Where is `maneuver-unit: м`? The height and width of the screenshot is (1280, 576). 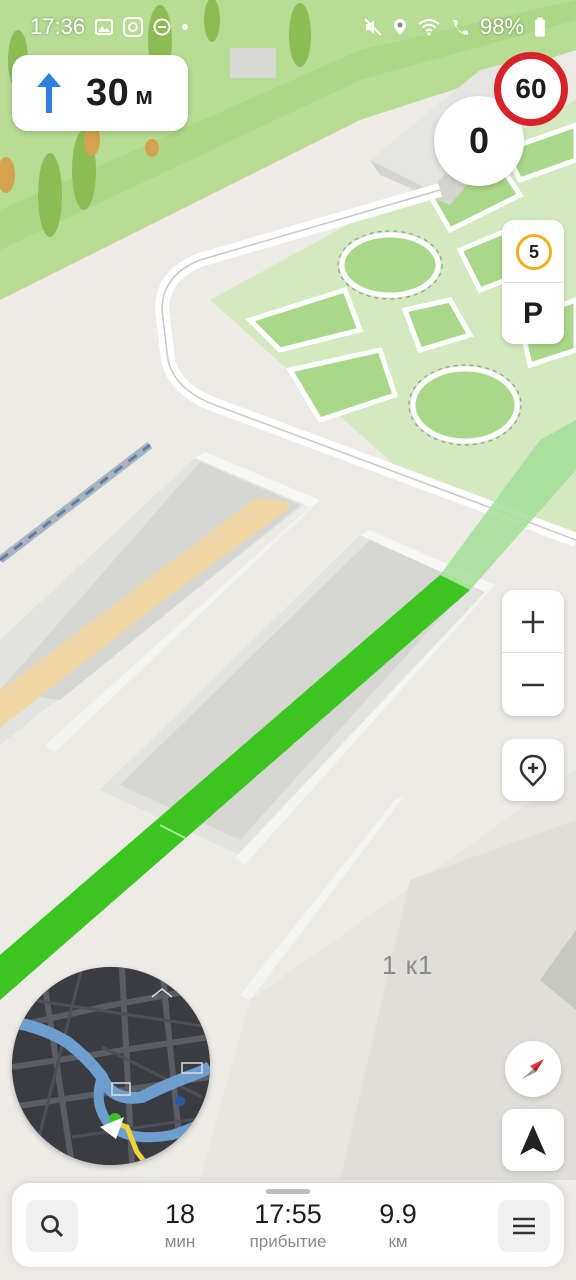 maneuver-unit: м is located at coordinates (144, 96).